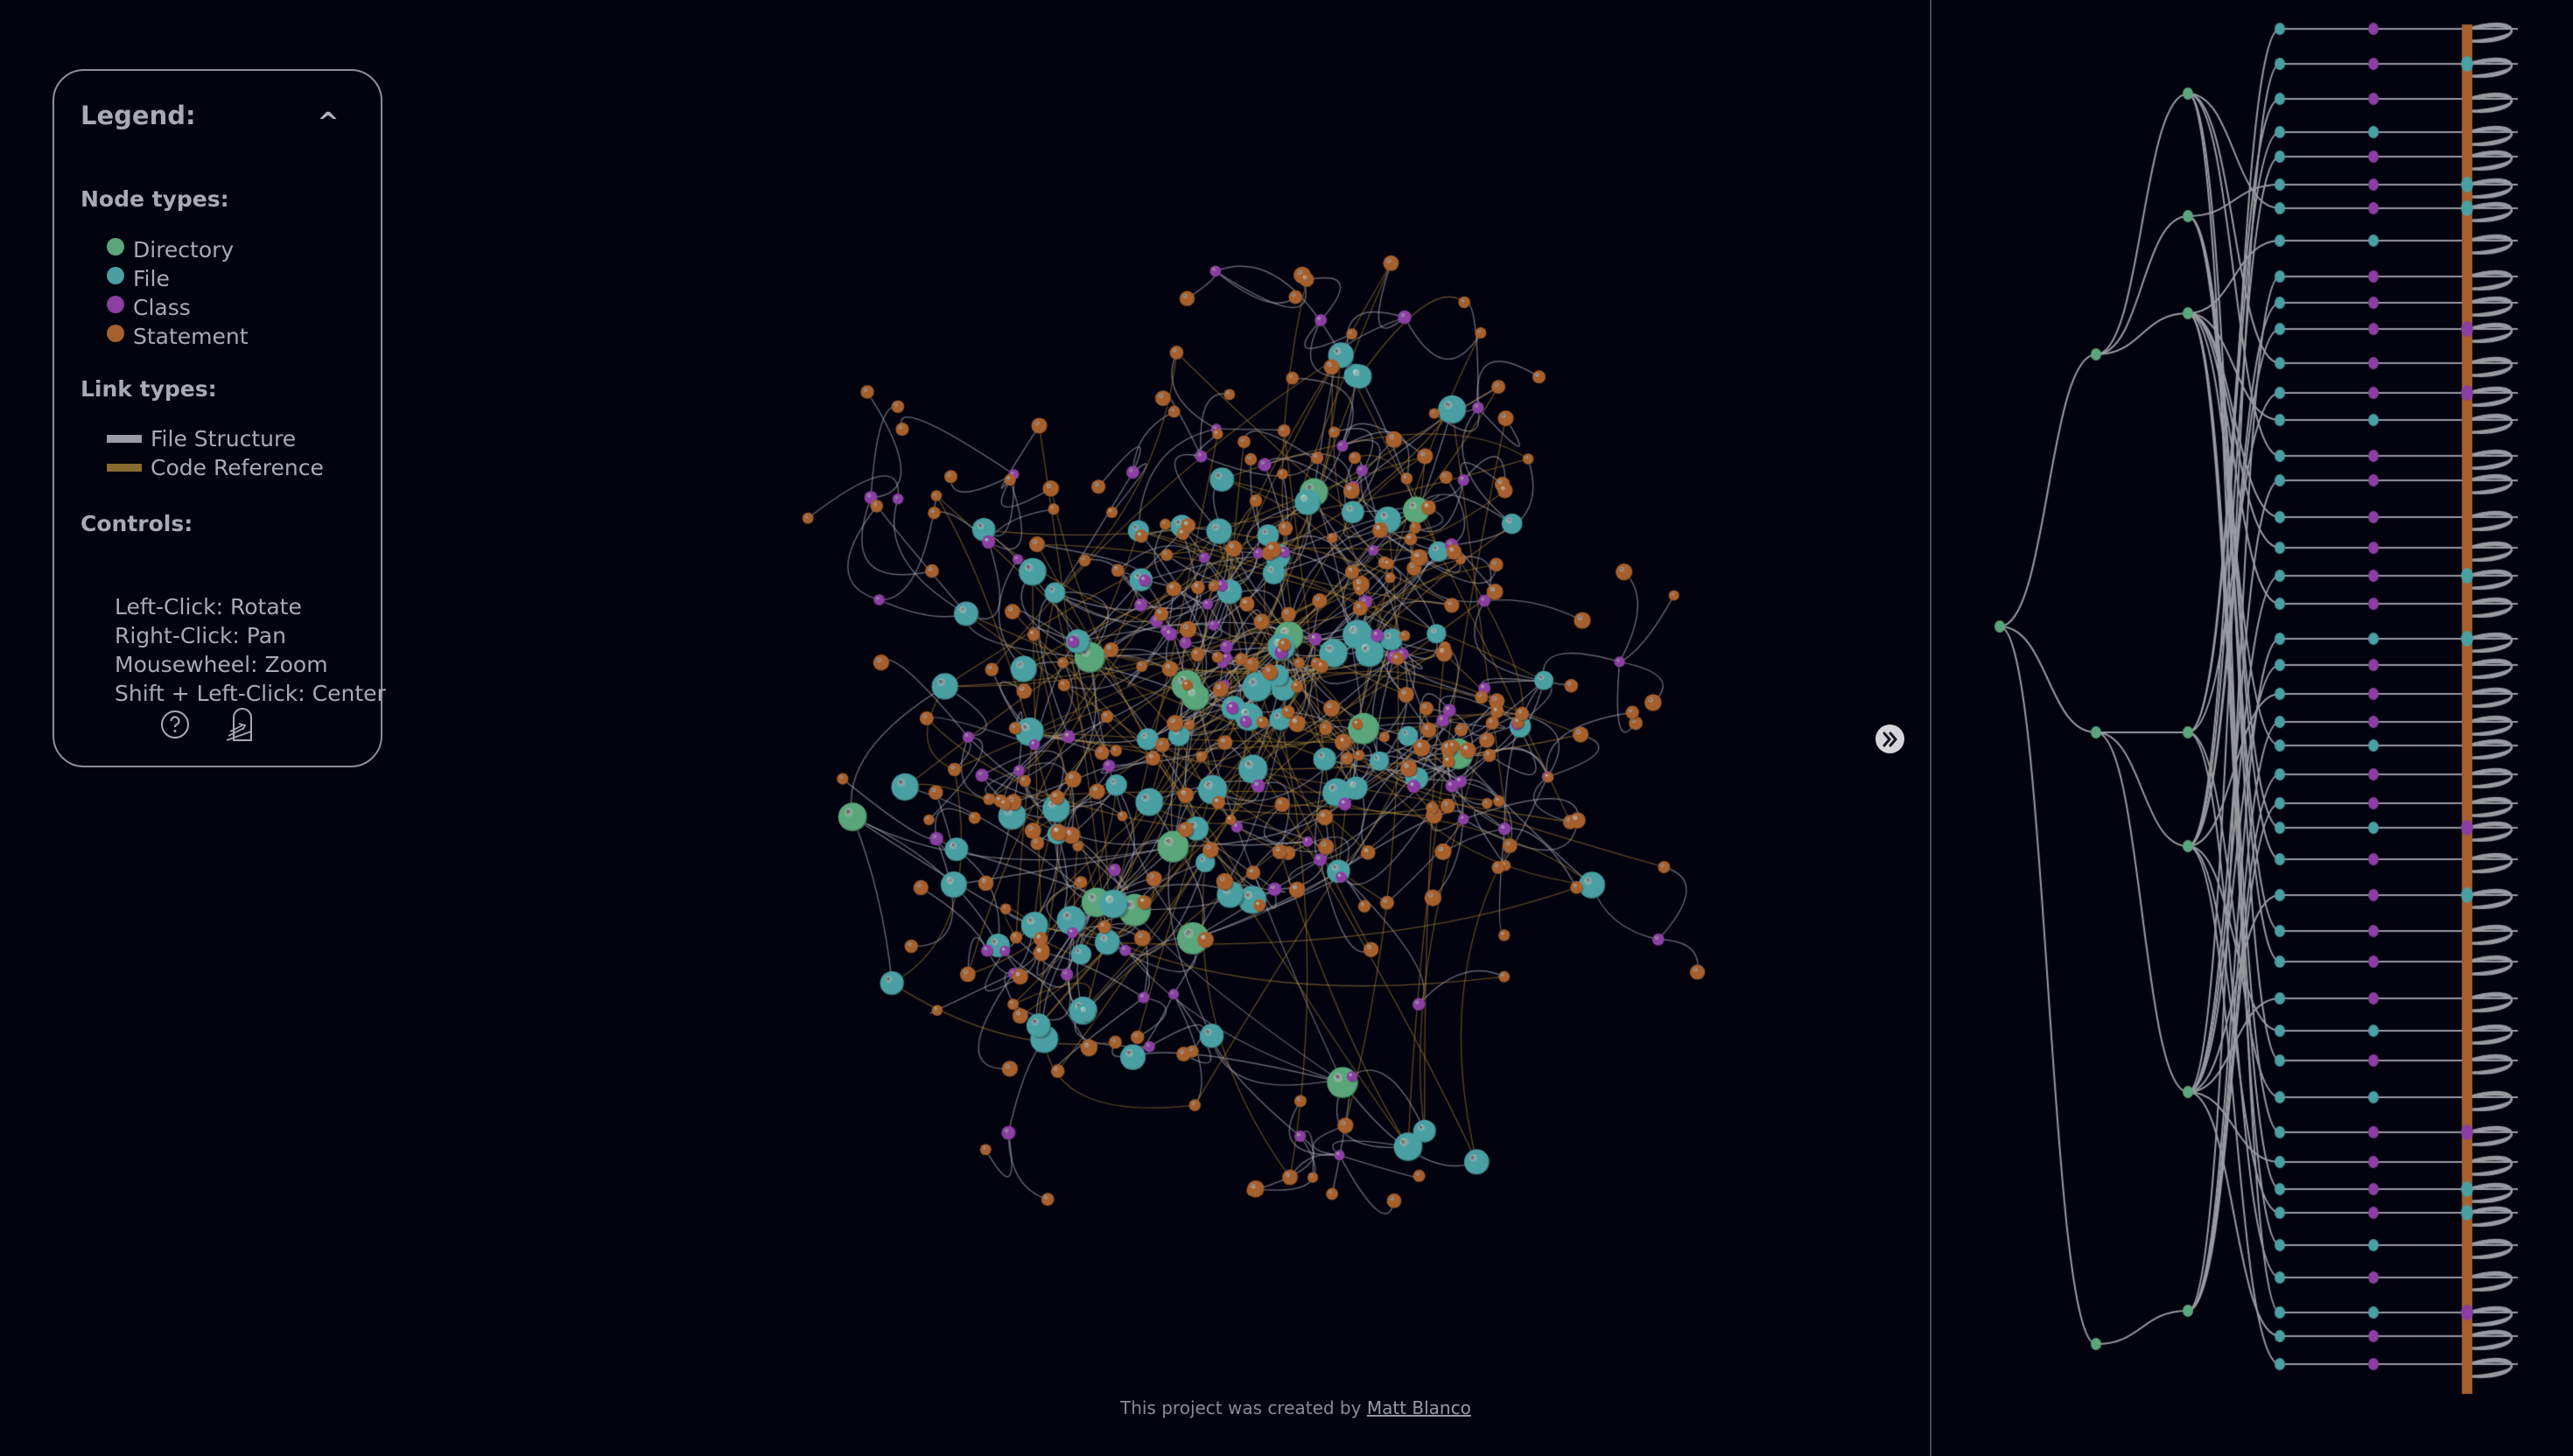 This screenshot has width=2573, height=1456. I want to click on help-button, so click(175, 724).